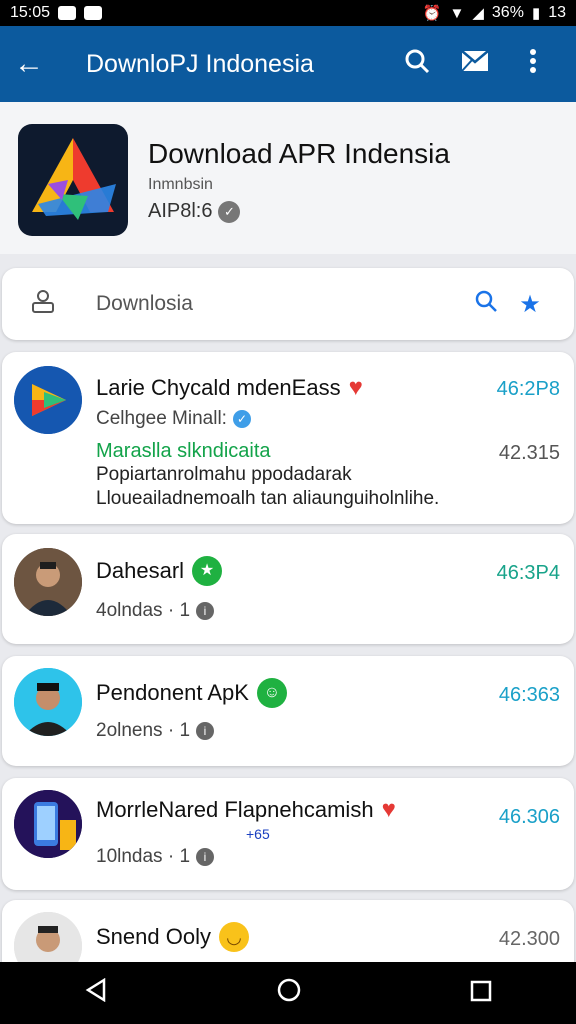 This screenshot has height=1024, width=576. What do you see at coordinates (73, 180) in the screenshot?
I see `app-logo` at bounding box center [73, 180].